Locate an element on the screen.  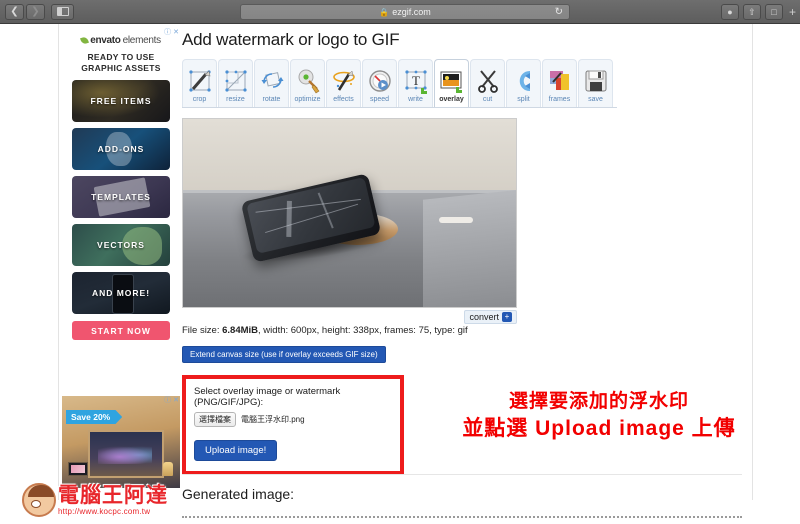
watermark-text: 電腦王阿達 http://www.kocpc.com.tw is located at coordinates (113, 499).